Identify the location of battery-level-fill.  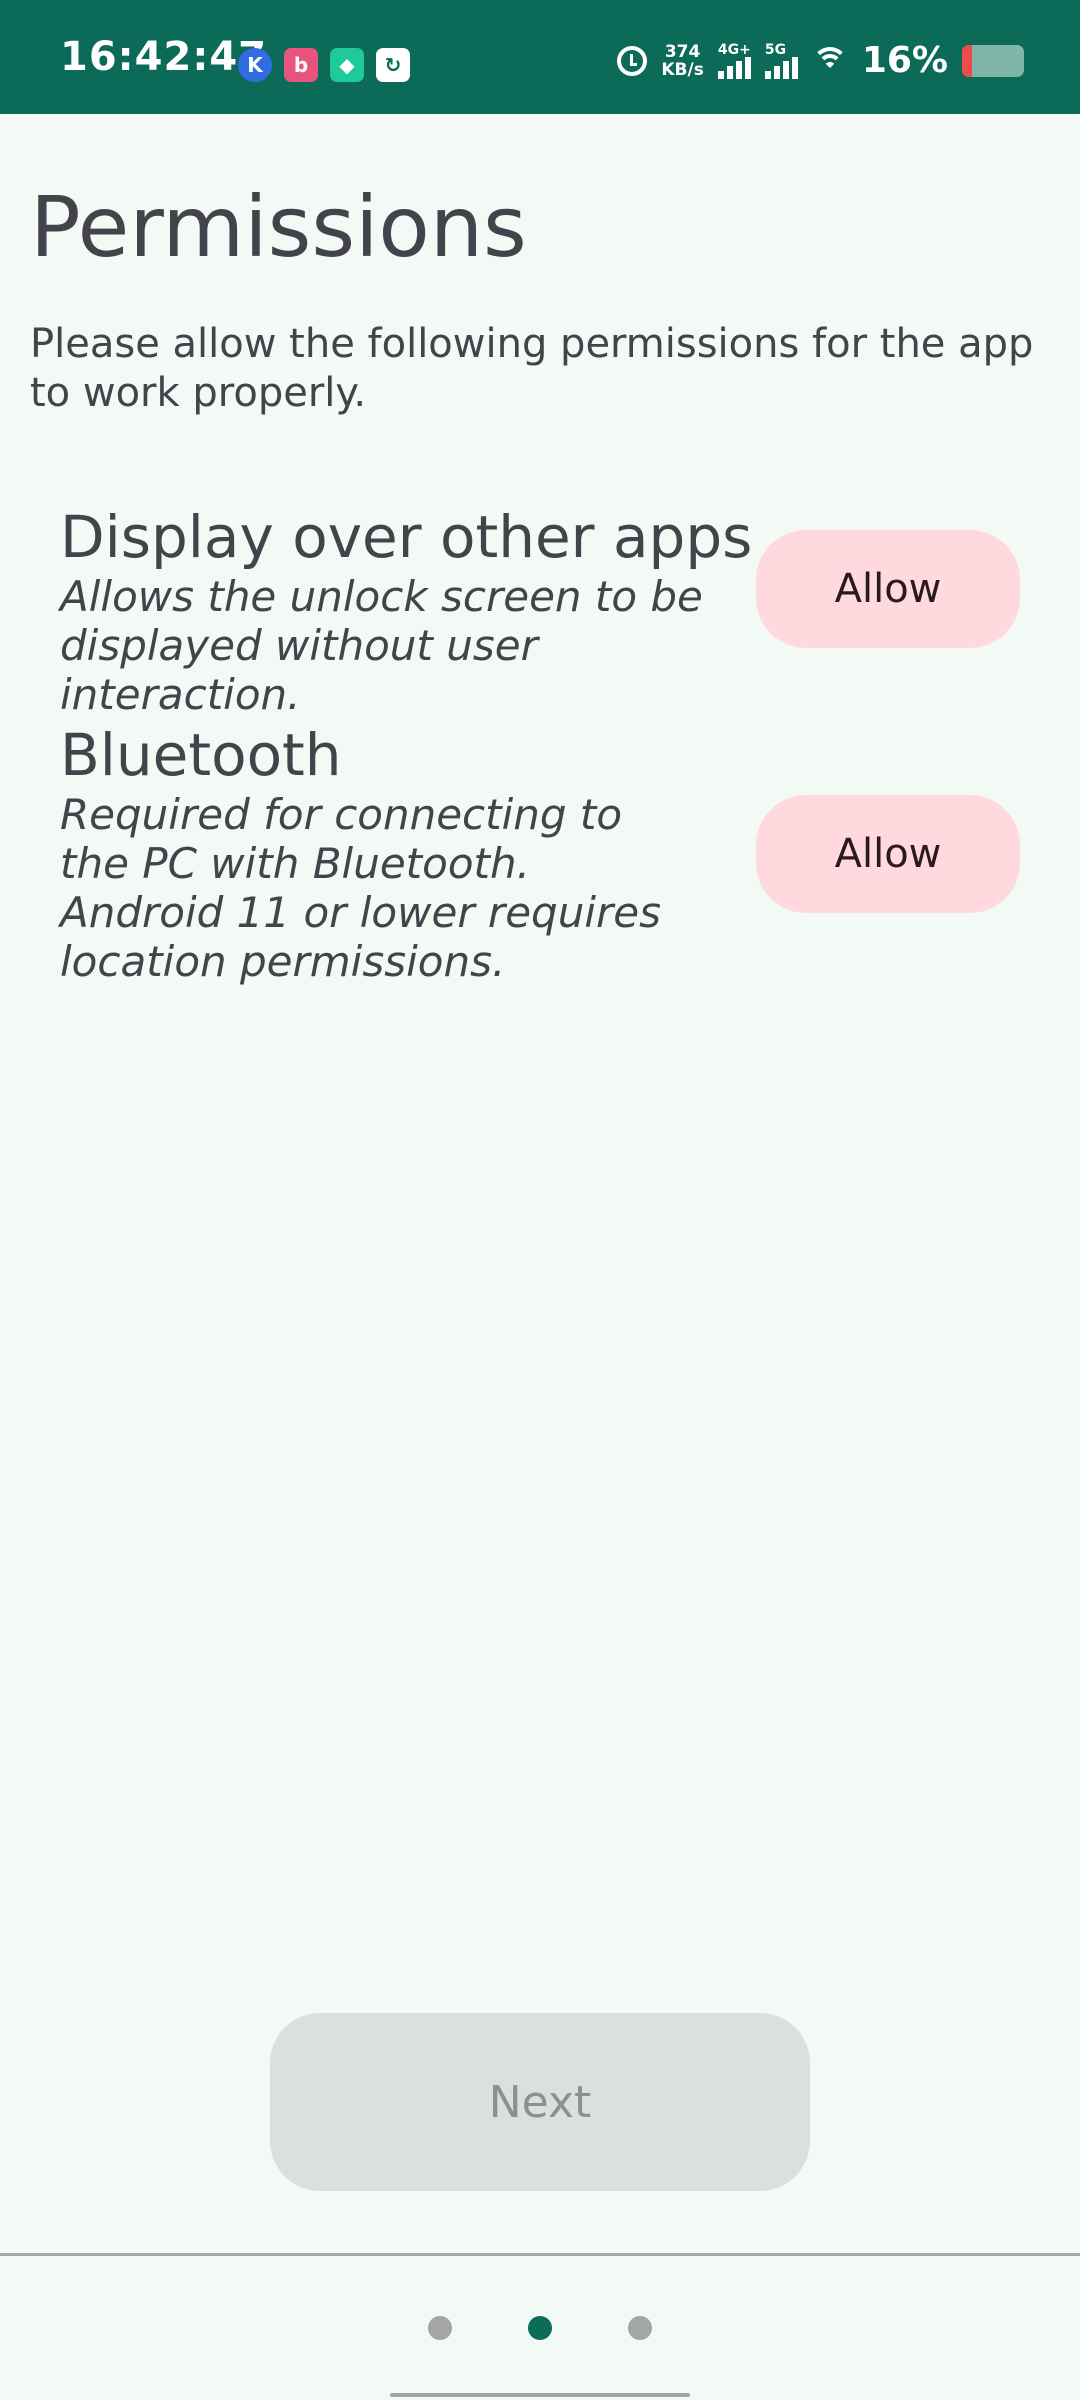
(967, 60).